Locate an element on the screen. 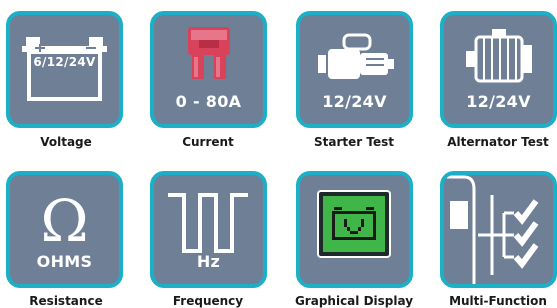  graphical-display-tile is located at coordinates (354, 229).